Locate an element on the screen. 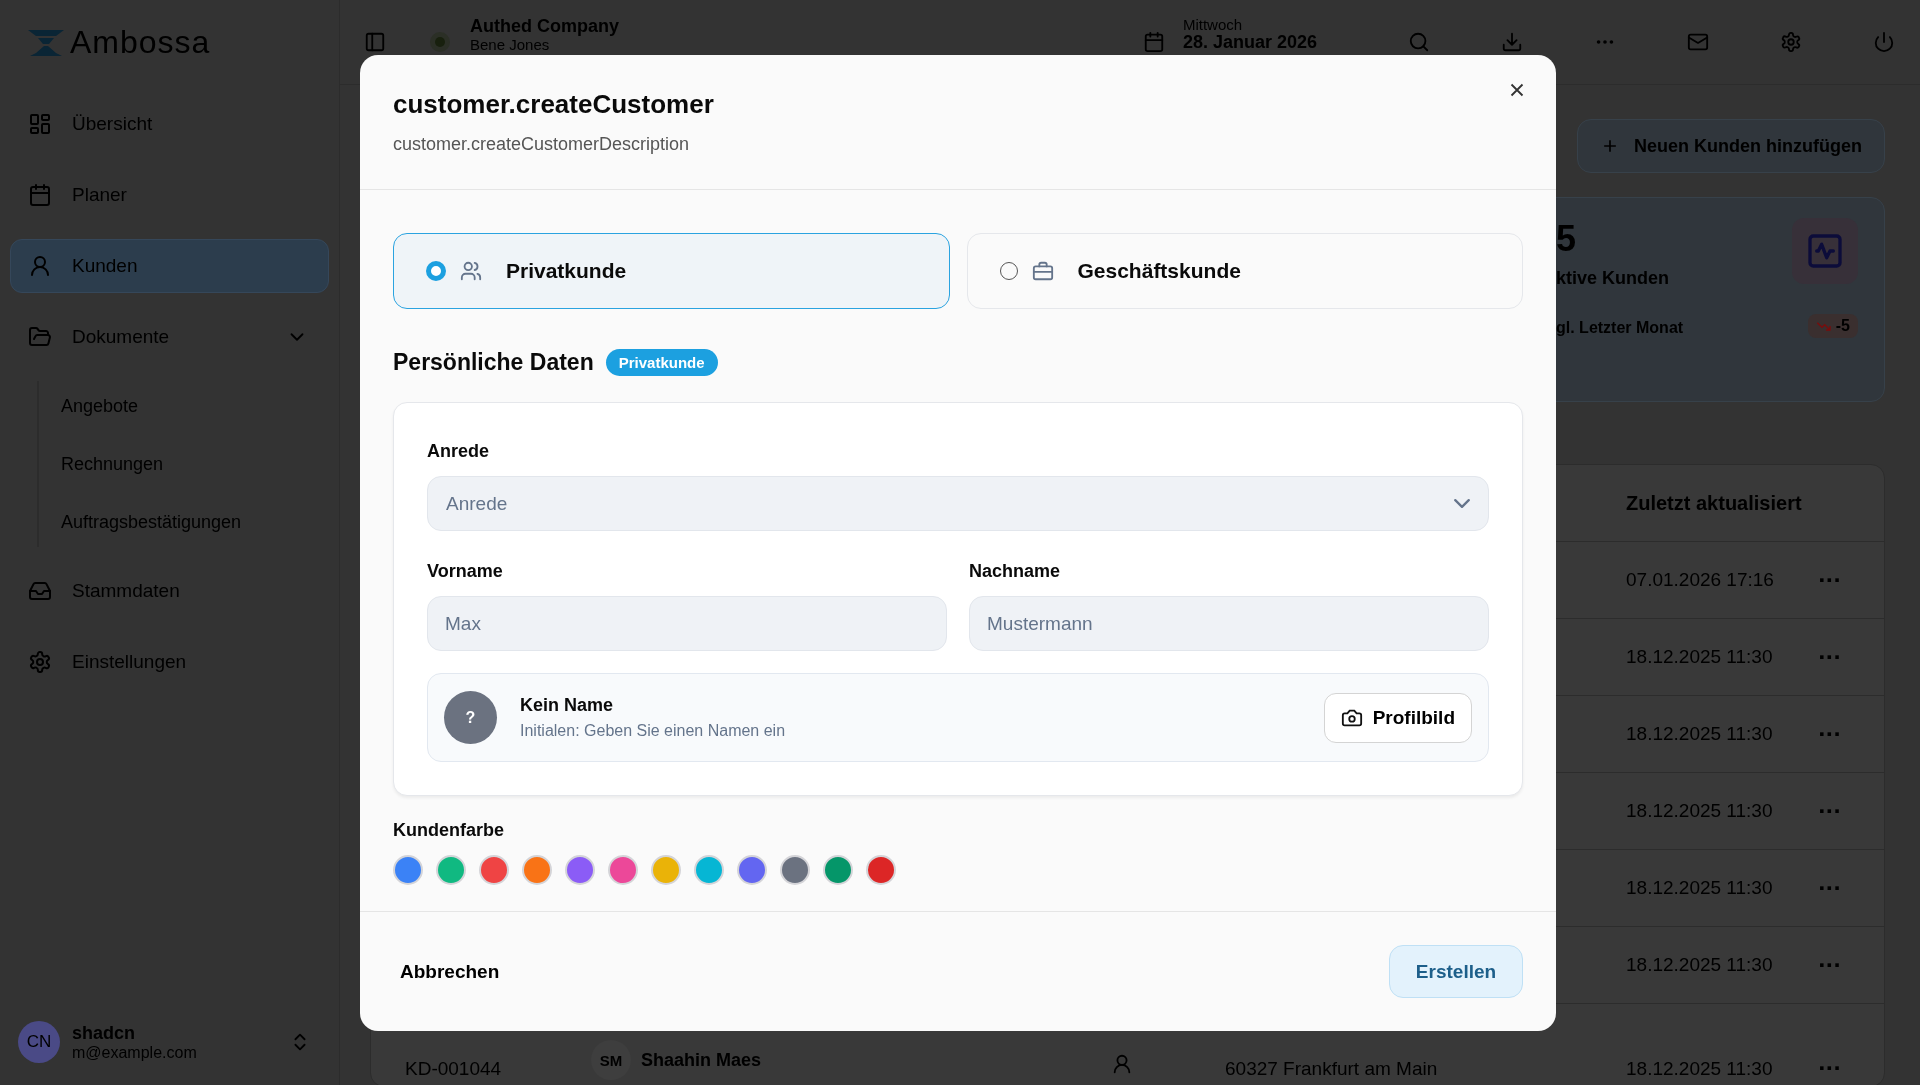  briefcase-icon is located at coordinates (1042, 271).